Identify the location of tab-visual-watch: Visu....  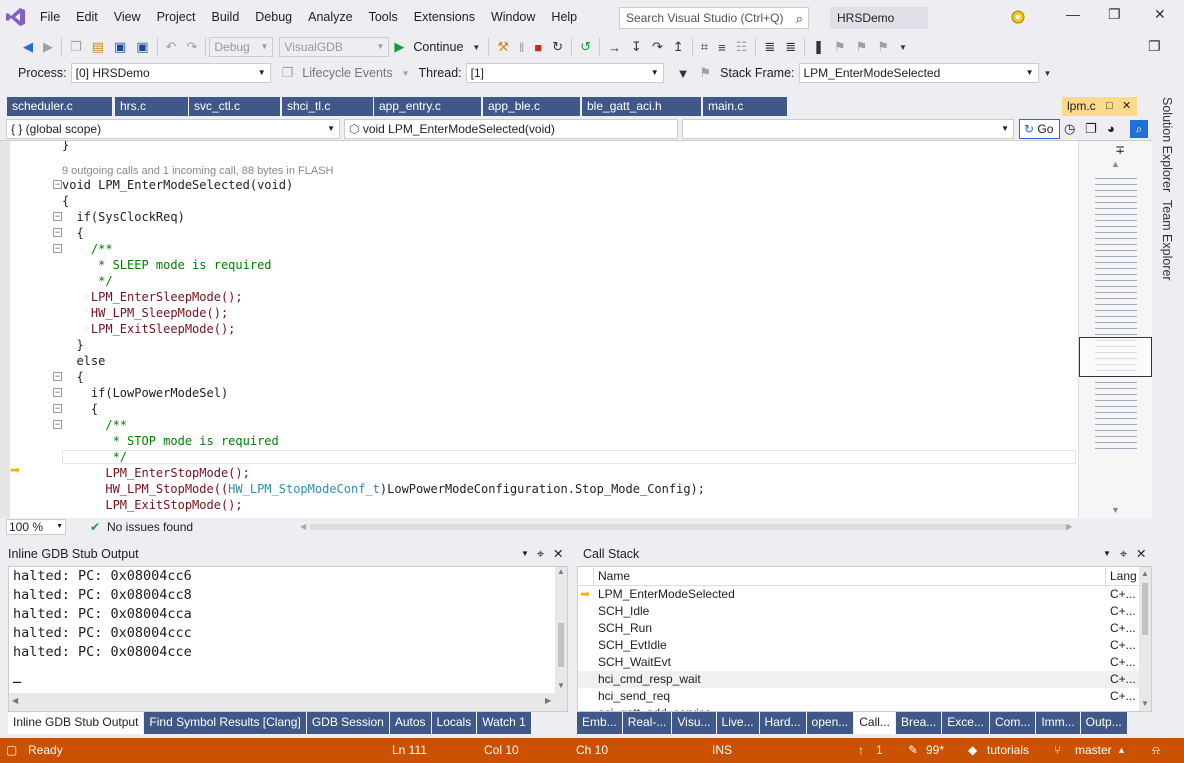
(694, 723).